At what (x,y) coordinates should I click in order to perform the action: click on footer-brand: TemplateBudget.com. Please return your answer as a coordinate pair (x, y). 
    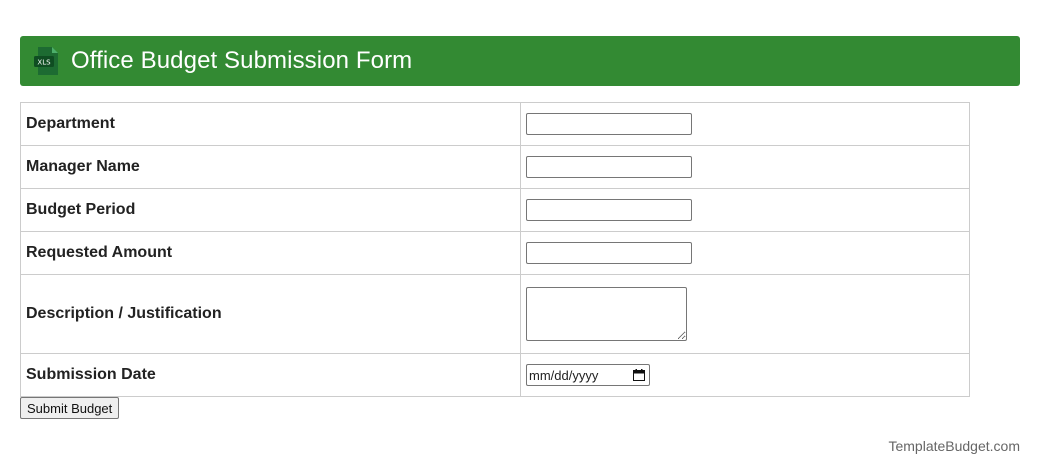
    Looking at the image, I should click on (954, 446).